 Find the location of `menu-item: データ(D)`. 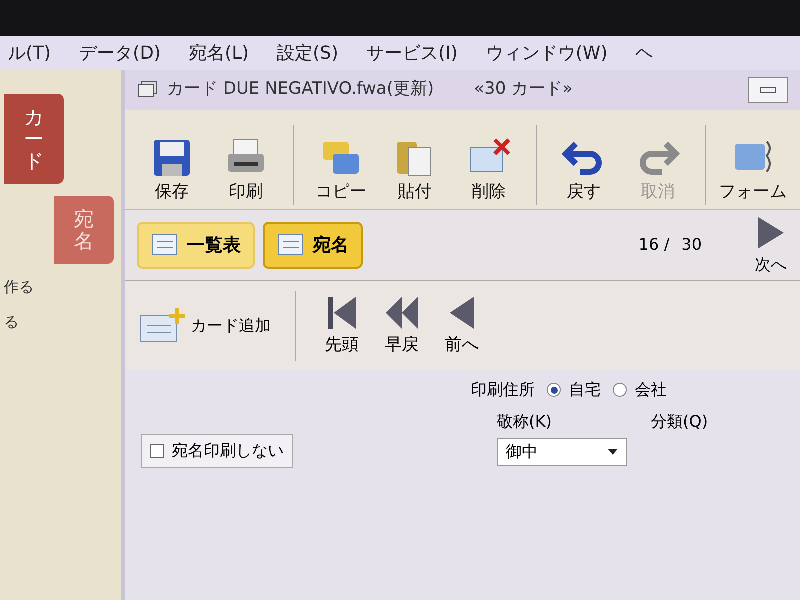

menu-item: データ(D) is located at coordinates (120, 53).